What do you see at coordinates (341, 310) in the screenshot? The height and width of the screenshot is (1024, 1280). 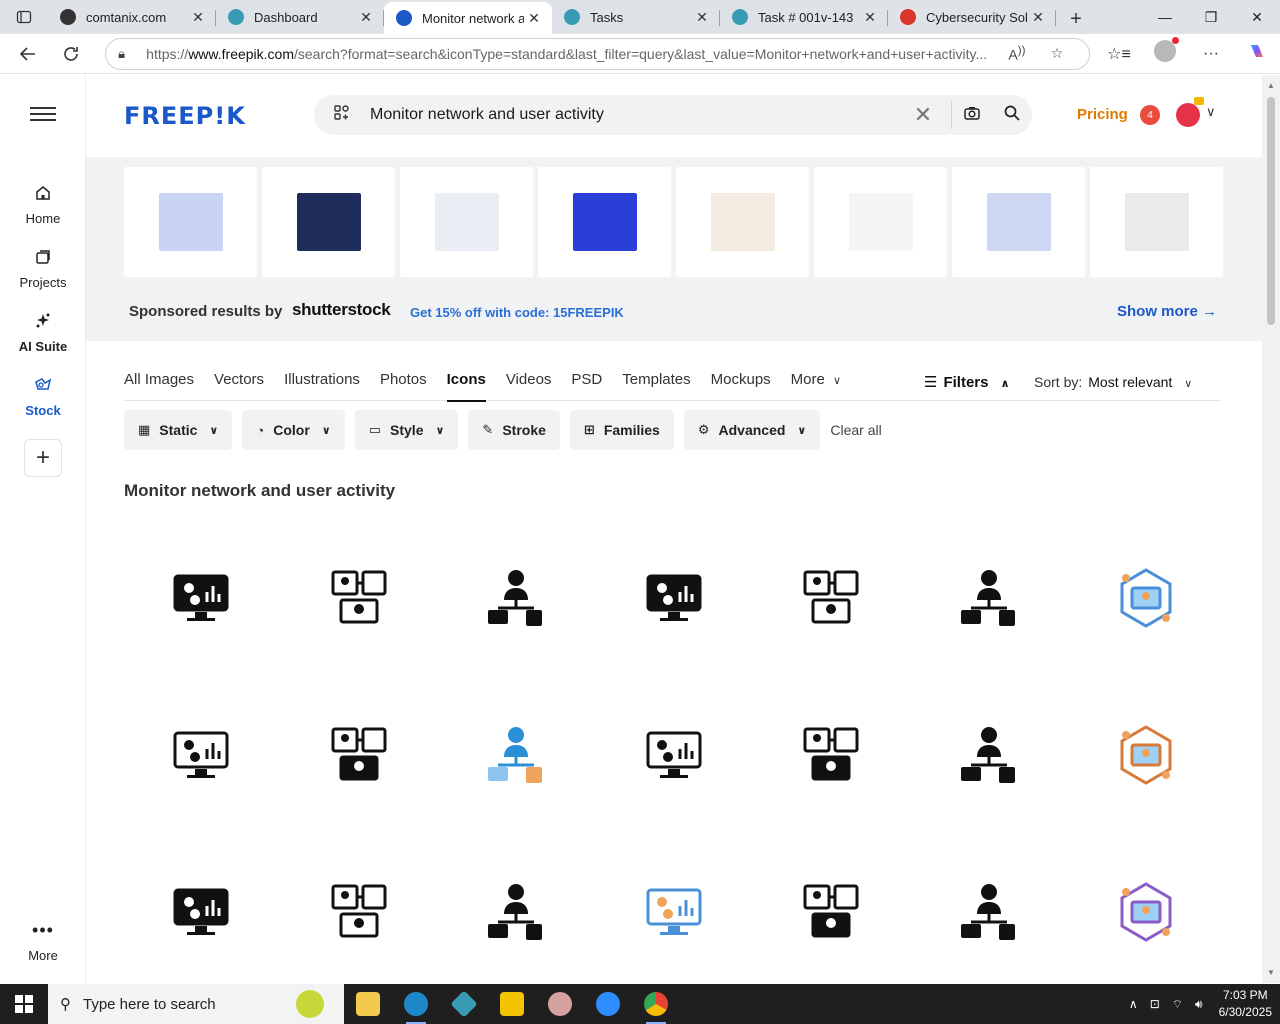 I see `shutterstock-logo: shutterstock` at bounding box center [341, 310].